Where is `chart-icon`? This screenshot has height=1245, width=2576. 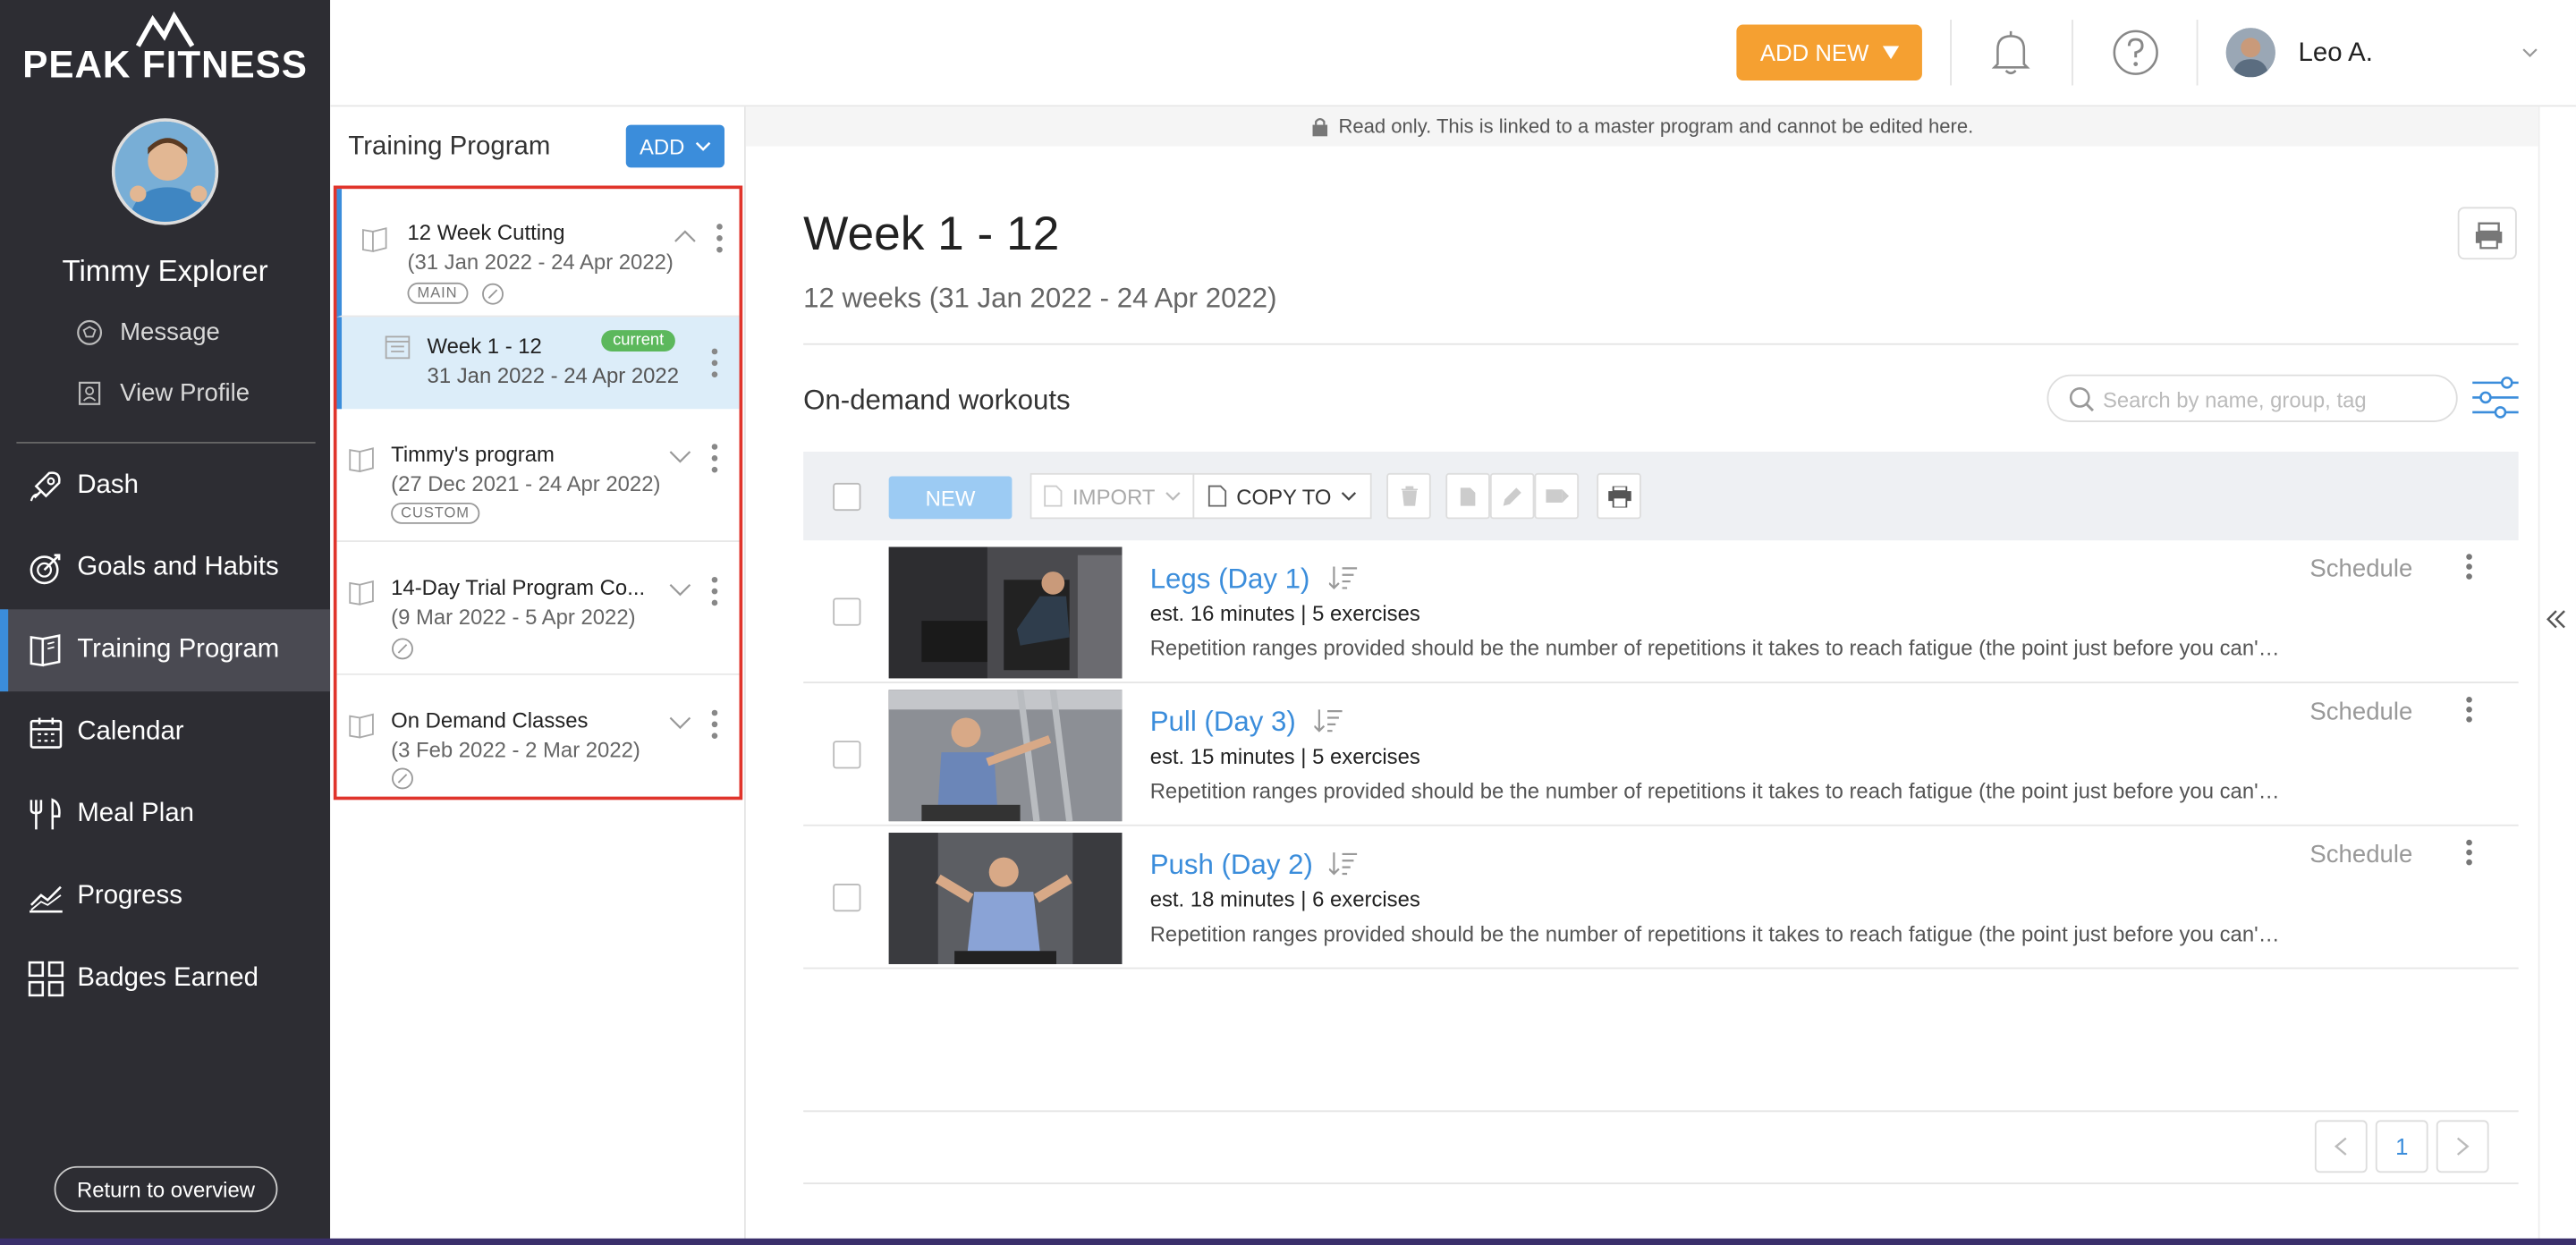 chart-icon is located at coordinates (46, 899).